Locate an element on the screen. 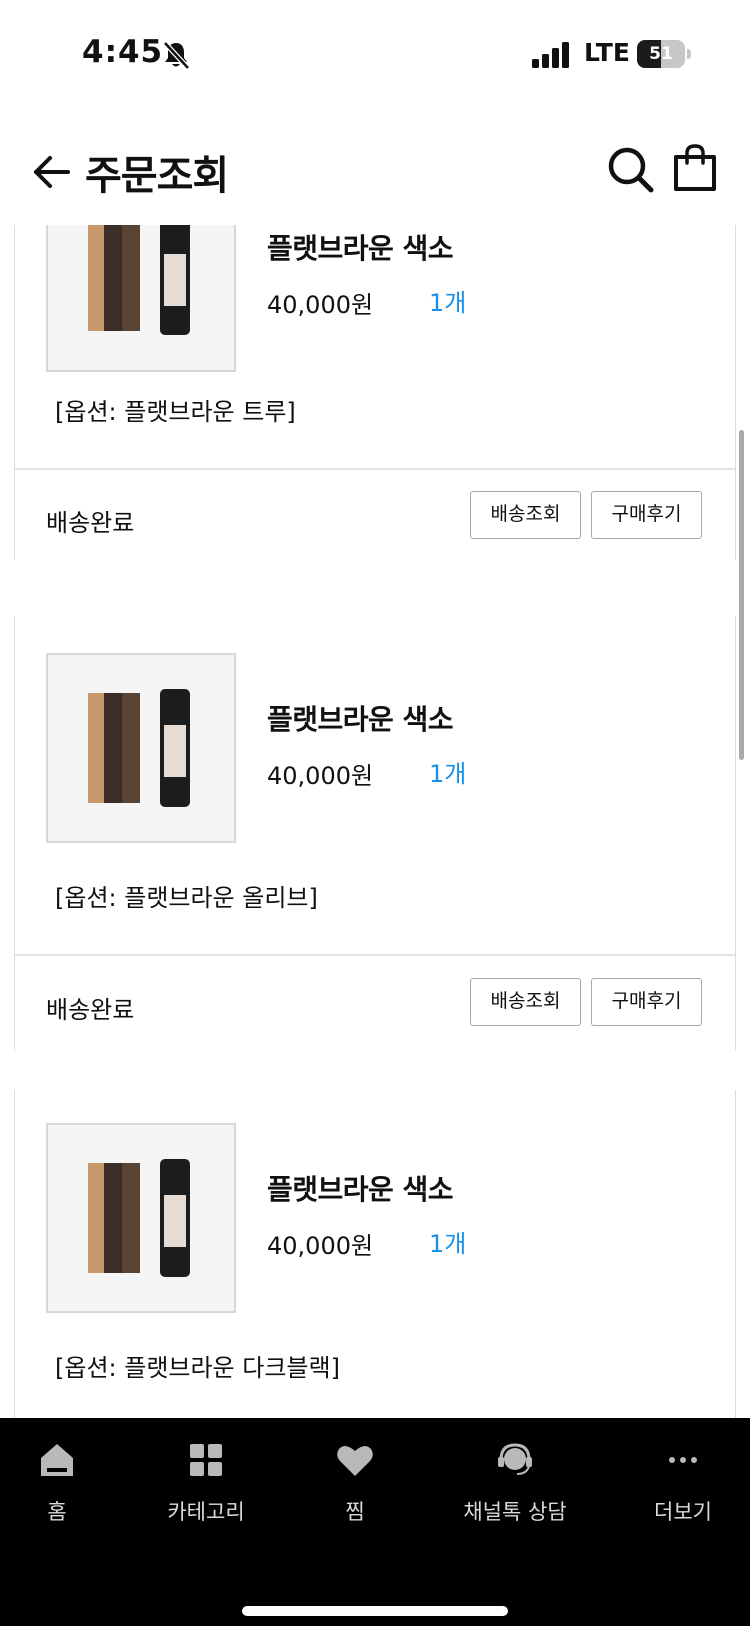 The height and width of the screenshot is (1626, 750). shopping-bag-icon is located at coordinates (695, 168).